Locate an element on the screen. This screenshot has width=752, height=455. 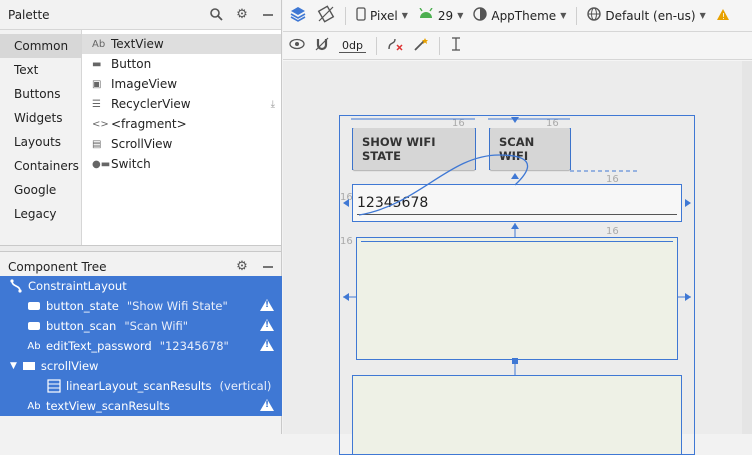
api-dropdown: 29 ▼ is located at coordinates (441, 15).